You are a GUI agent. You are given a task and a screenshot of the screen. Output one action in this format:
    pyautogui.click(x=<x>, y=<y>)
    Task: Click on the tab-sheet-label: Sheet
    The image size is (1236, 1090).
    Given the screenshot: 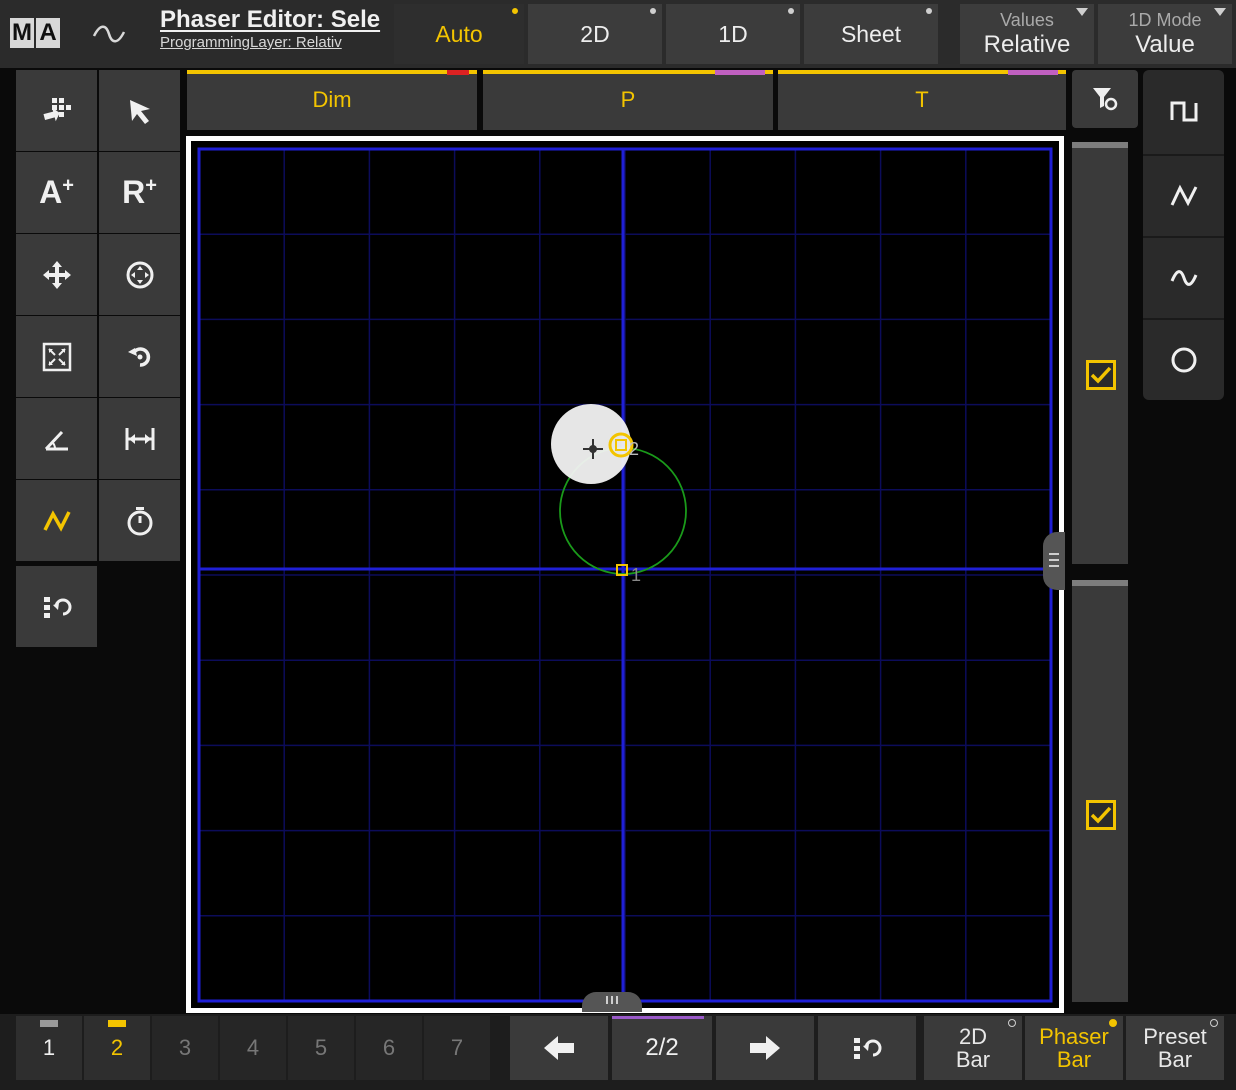 What is the action you would take?
    pyautogui.click(x=871, y=33)
    